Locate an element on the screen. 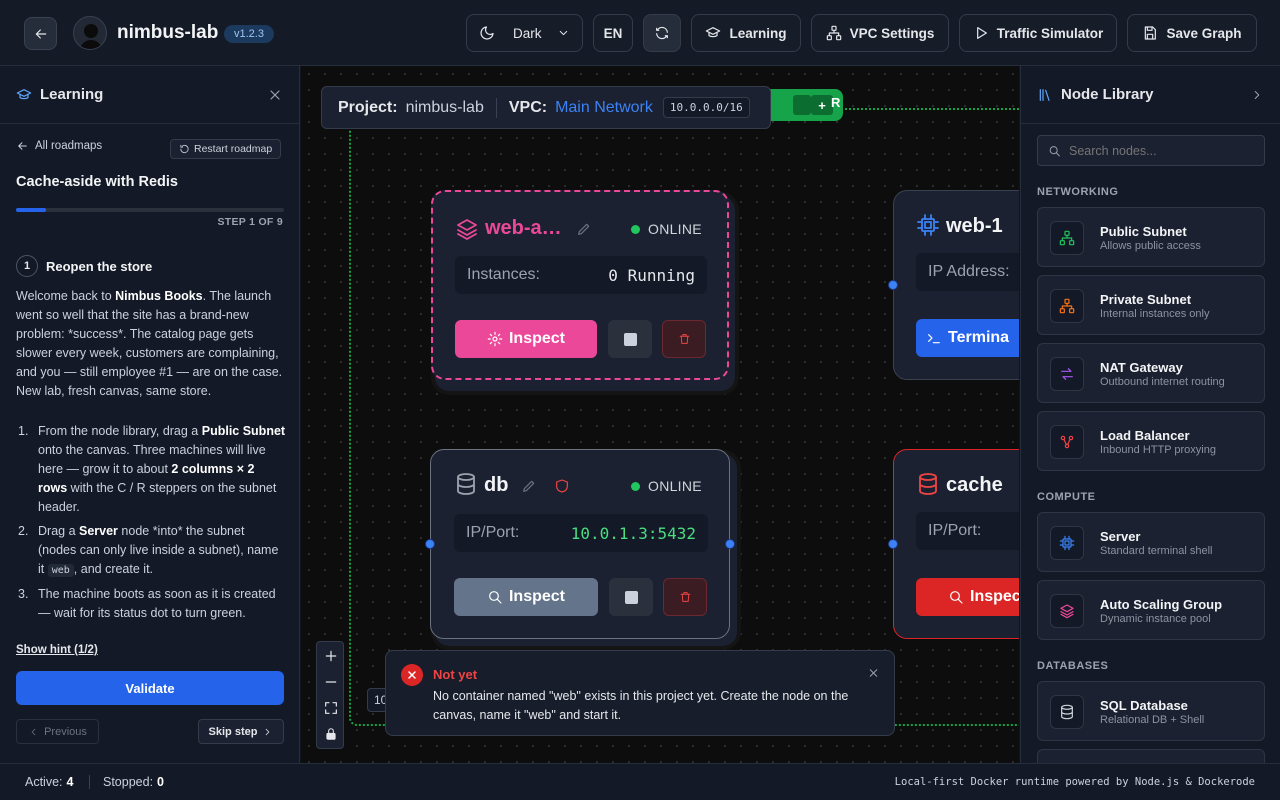  library-item-next is located at coordinates (1151, 756).